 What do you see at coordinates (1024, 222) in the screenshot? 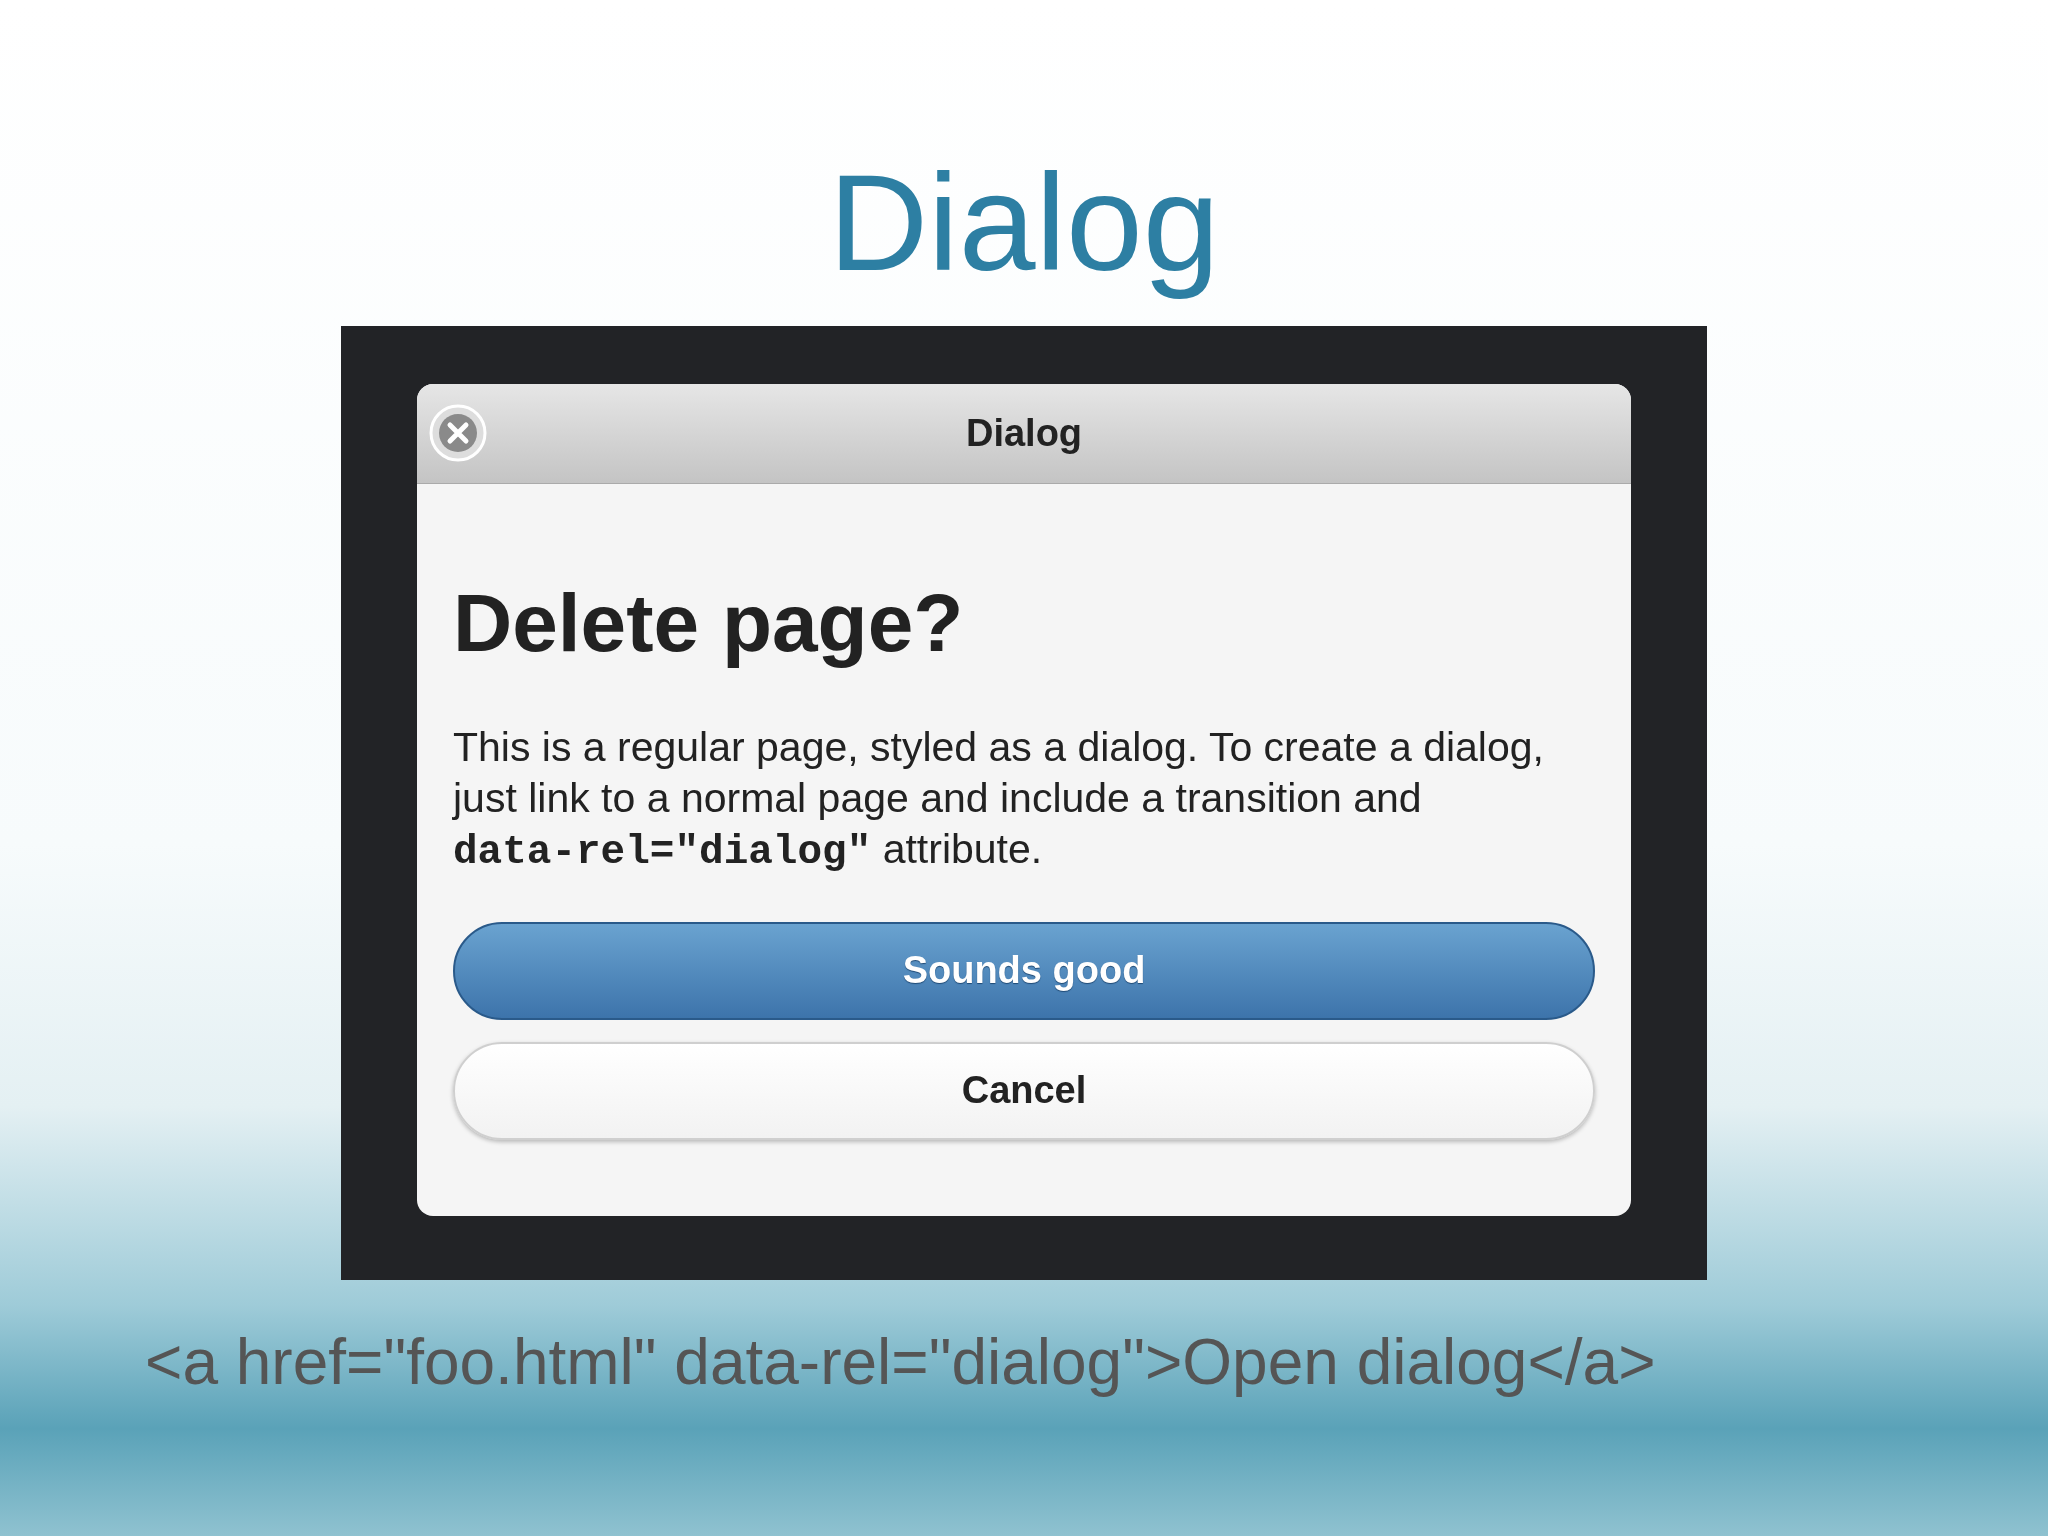
I see `slide-title: Dialog` at bounding box center [1024, 222].